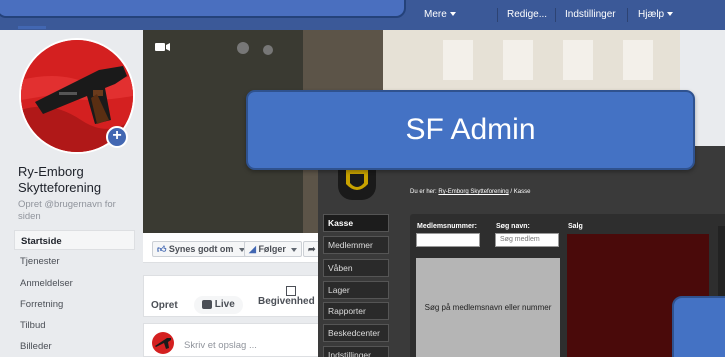 This screenshot has height=357, width=725. I want to click on admin-menu-indstillinger: Indstillinger, so click(356, 351).